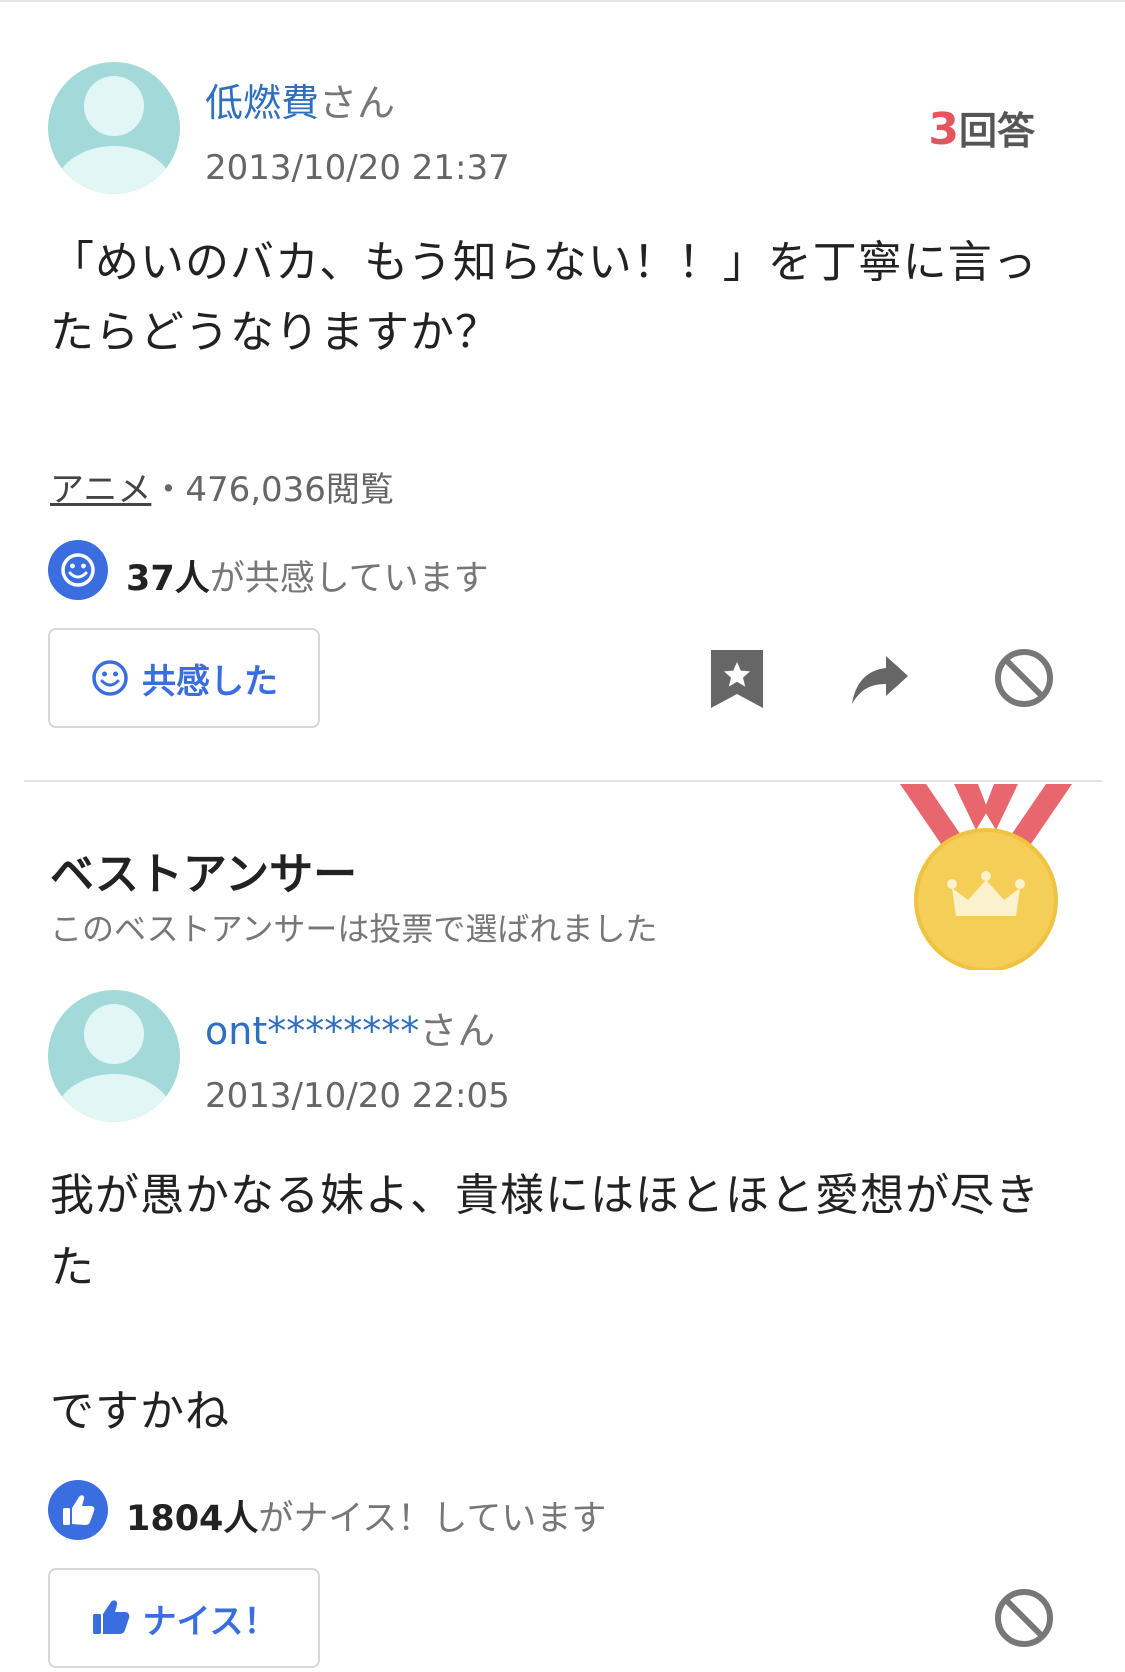 The image size is (1125, 1672). What do you see at coordinates (78, 1510) in the screenshot?
I see `thumbs-up-icon` at bounding box center [78, 1510].